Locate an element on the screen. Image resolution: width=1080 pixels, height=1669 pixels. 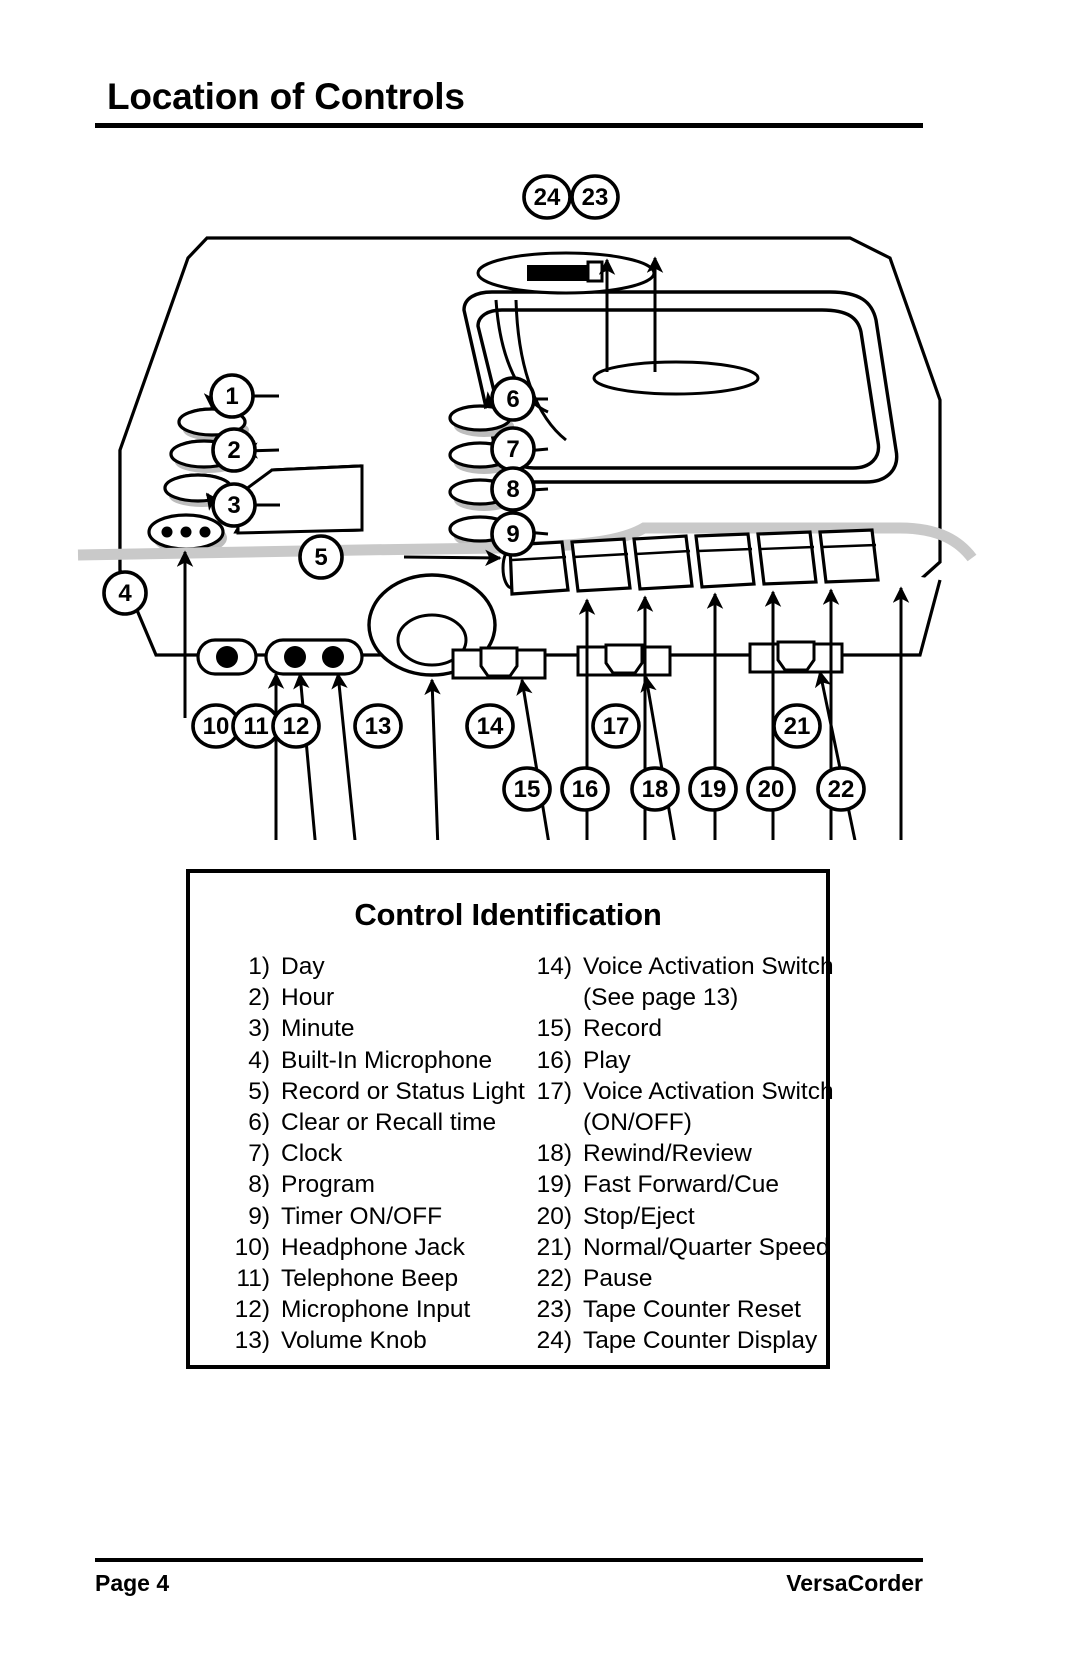
headphone-jack is located at coordinates (227, 657).